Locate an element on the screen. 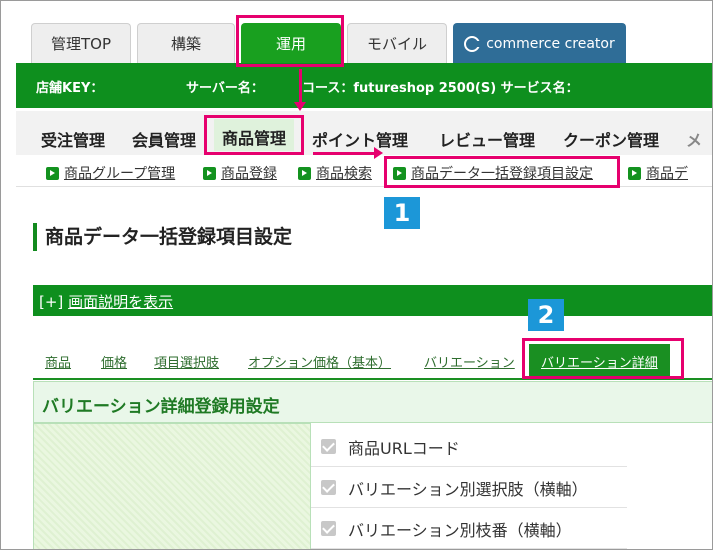 Image resolution: width=713 pixels, height=550 pixels. checkbox-label: バリエーション別選択肢（横軸） is located at coordinates (468, 489).